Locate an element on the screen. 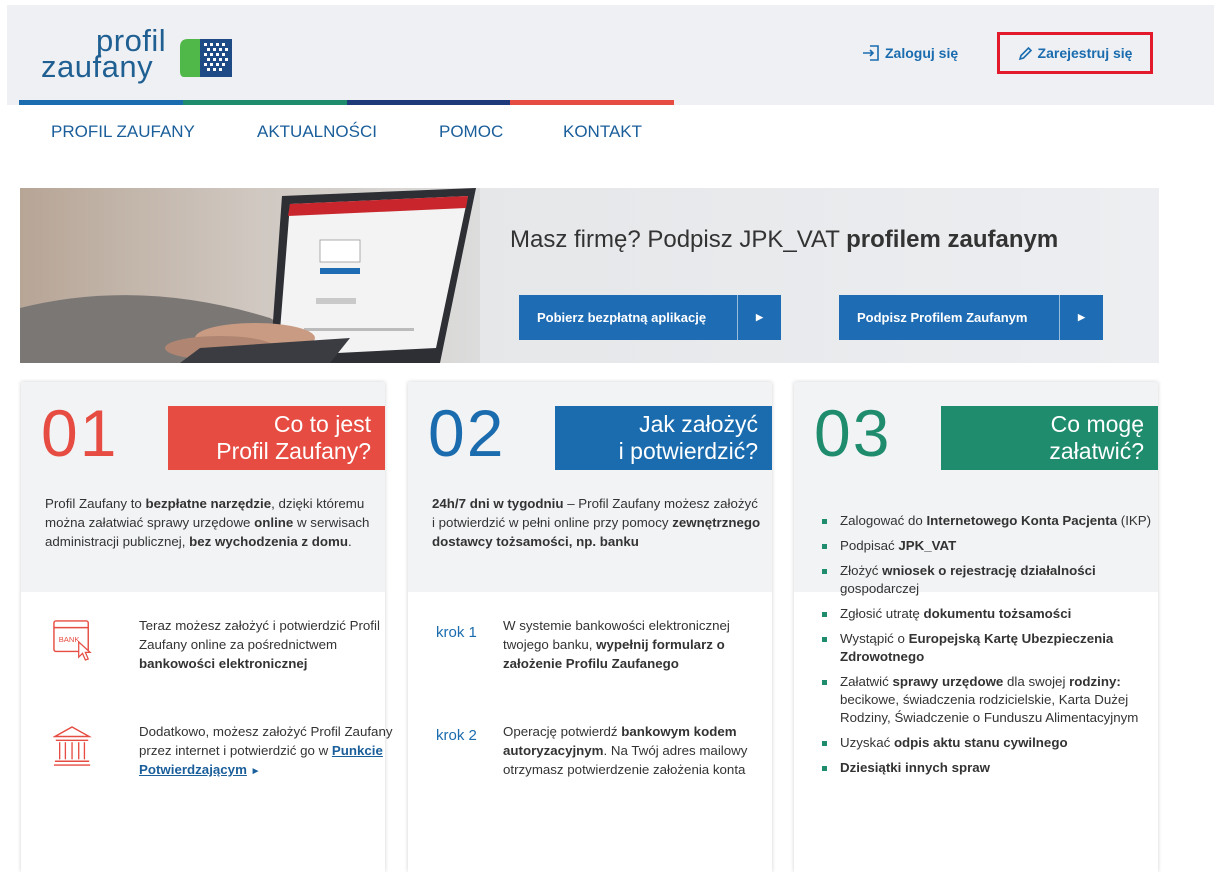 The width and height of the screenshot is (1214, 872). list-item-bold: rodziny: is located at coordinates (1095, 681).